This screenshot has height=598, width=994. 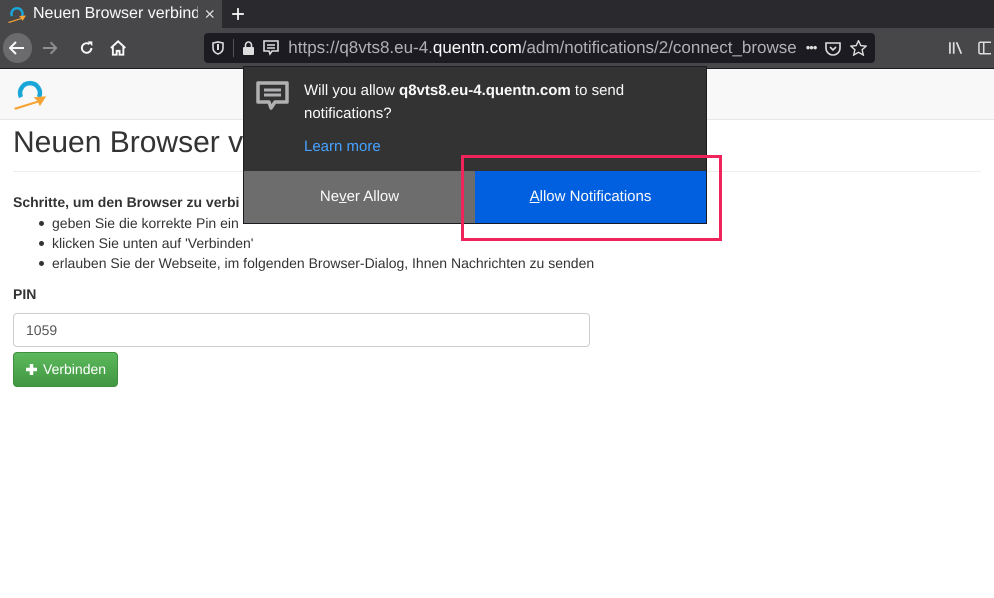 I want to click on pocket-icon, so click(x=833, y=48).